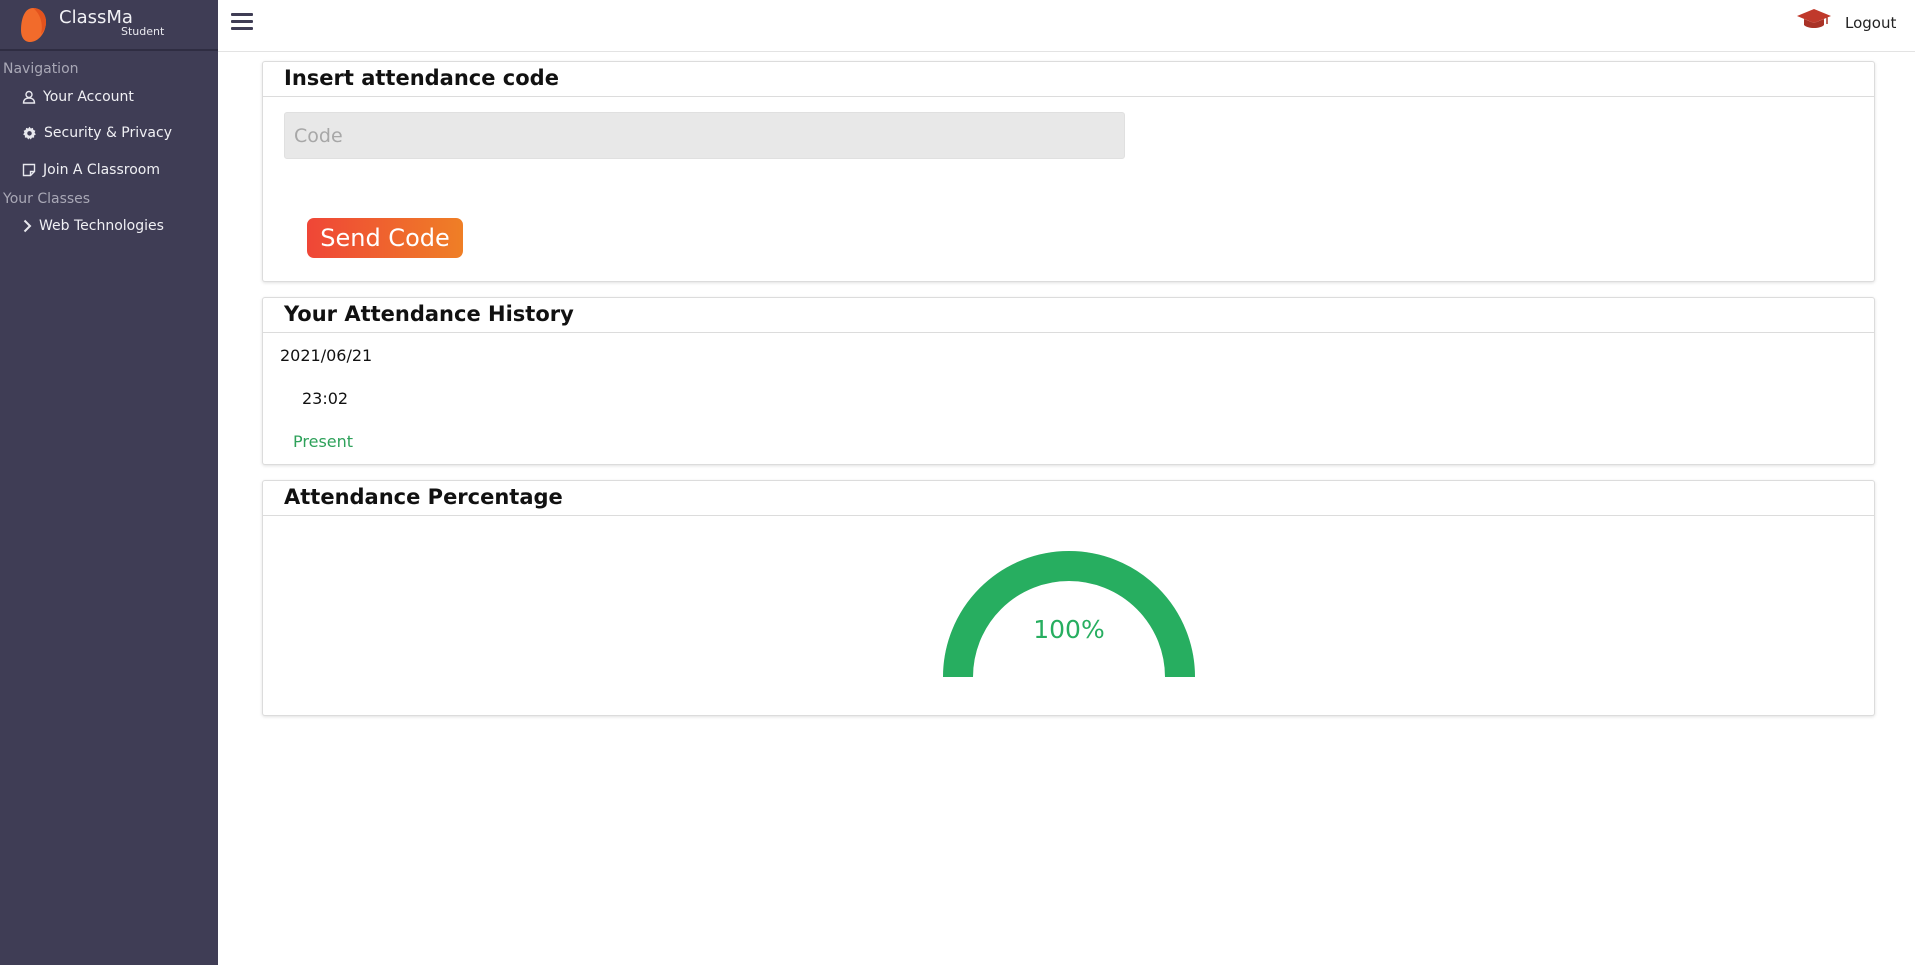  Describe the element at coordinates (101, 226) in the screenshot. I see `sidebar-item-label: Web Technologies` at that location.